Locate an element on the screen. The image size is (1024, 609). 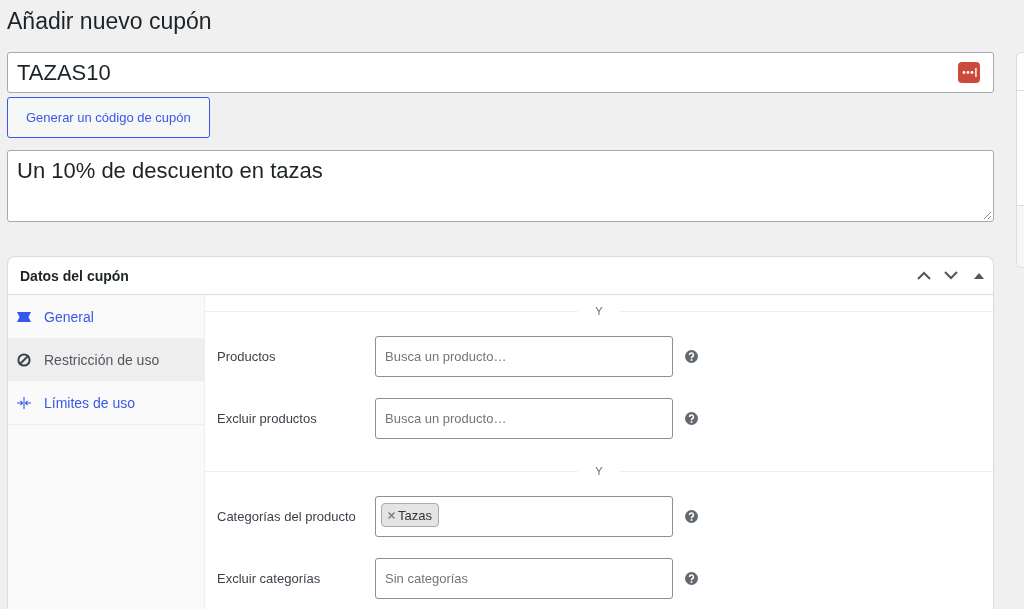
sidebar-tab: Restricción de uso is located at coordinates (106, 359).